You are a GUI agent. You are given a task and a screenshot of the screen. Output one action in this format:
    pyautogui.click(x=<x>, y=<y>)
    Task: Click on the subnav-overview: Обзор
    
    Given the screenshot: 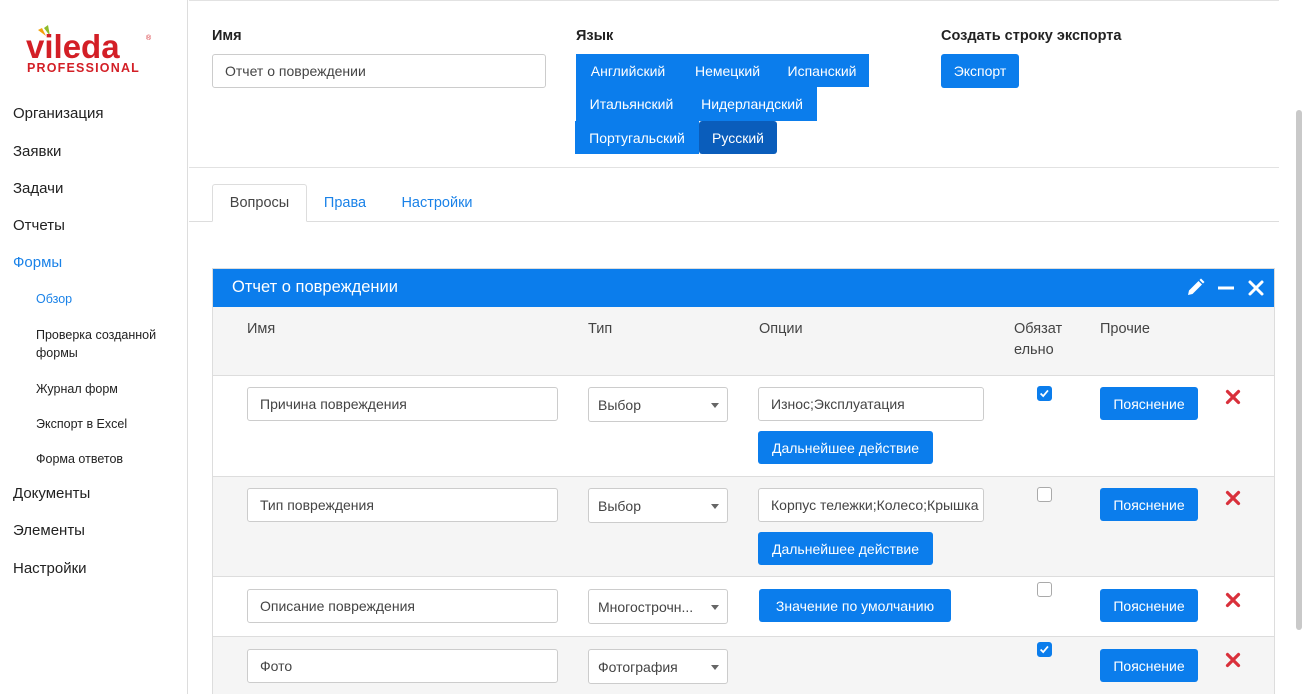 What is the action you would take?
    pyautogui.click(x=108, y=299)
    